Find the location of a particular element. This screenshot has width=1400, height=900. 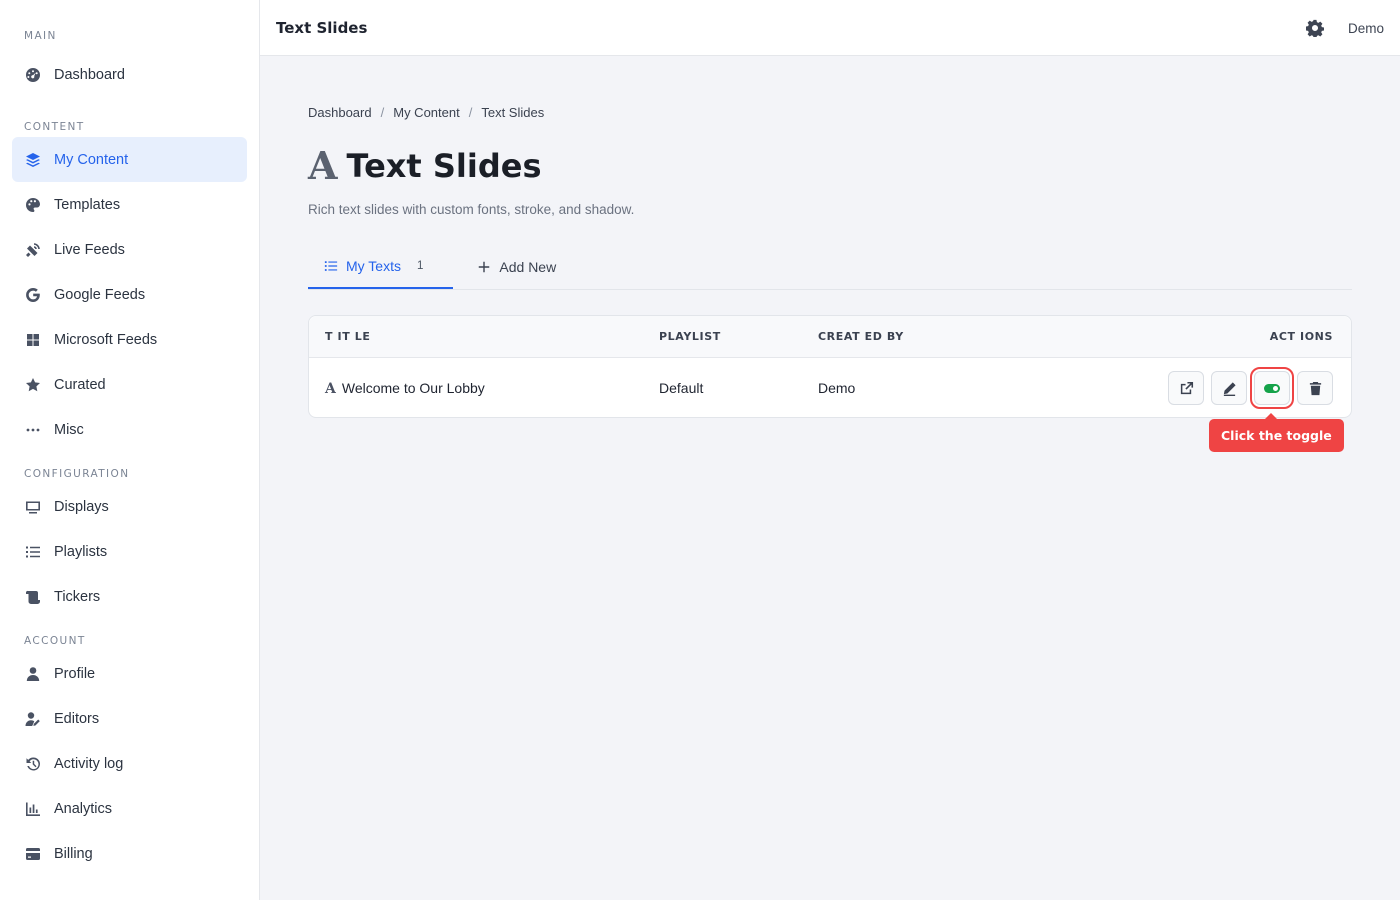

delete-button is located at coordinates (1315, 388).